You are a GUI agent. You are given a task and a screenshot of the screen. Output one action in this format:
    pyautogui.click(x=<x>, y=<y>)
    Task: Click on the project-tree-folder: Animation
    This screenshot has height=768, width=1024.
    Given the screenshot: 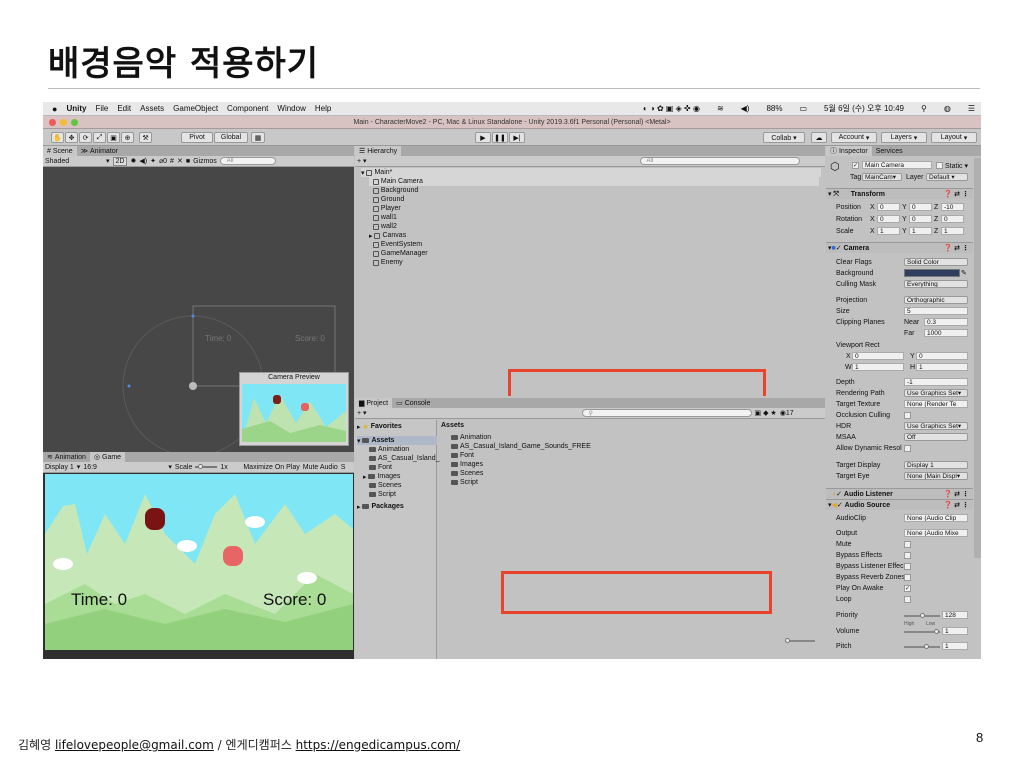 What is the action you would take?
    pyautogui.click(x=389, y=449)
    